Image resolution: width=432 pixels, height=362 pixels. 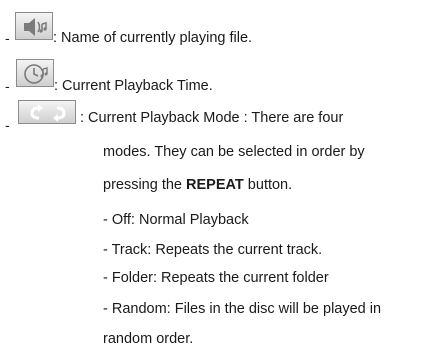 I want to click on playback-mode-description: : Current Playback Mode : There are four, so click(x=212, y=118).